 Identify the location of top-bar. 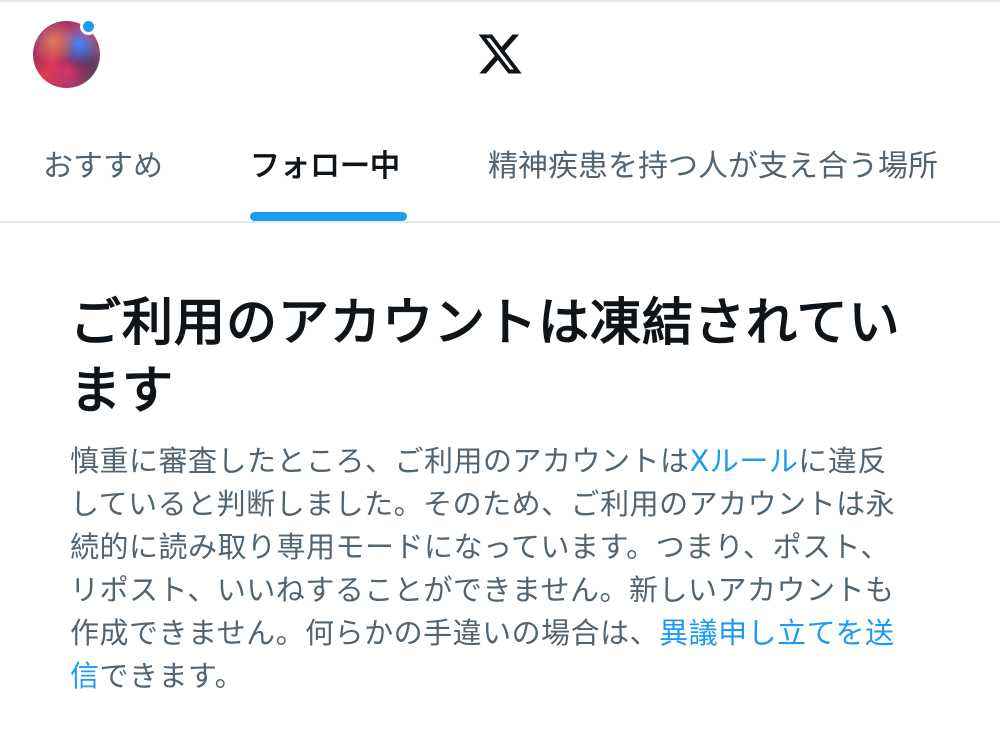
(500, 56).